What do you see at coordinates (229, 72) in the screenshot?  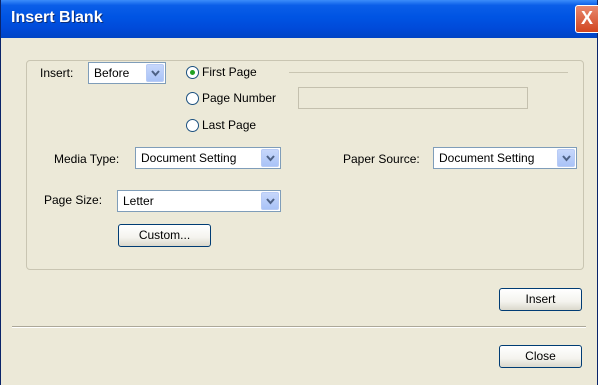 I see `first-page-label: First Page` at bounding box center [229, 72].